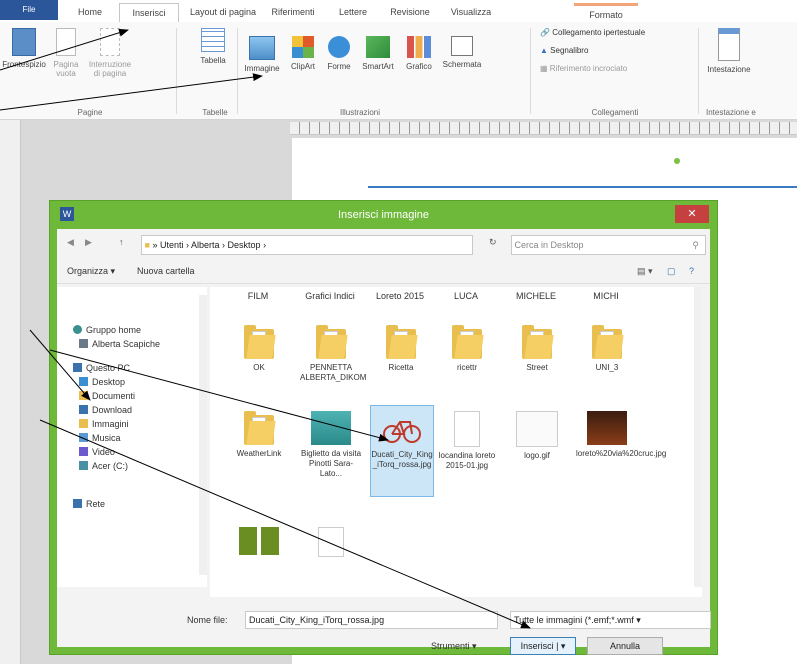 This screenshot has height=664, width=797. I want to click on nav-label: Documenti, so click(114, 396).